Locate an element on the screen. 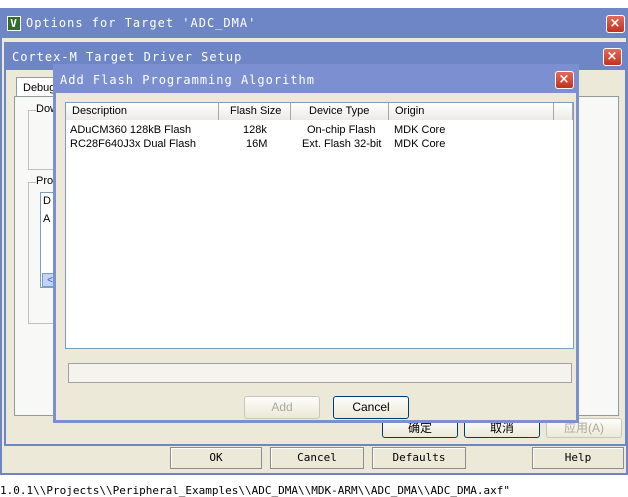  help-button: Help is located at coordinates (578, 458).